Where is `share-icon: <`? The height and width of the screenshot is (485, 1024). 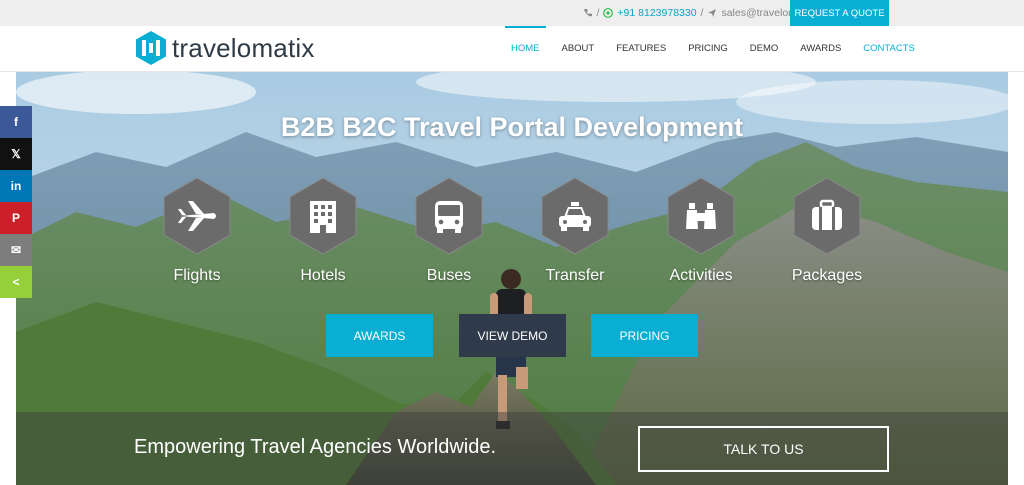 share-icon: < is located at coordinates (16, 282).